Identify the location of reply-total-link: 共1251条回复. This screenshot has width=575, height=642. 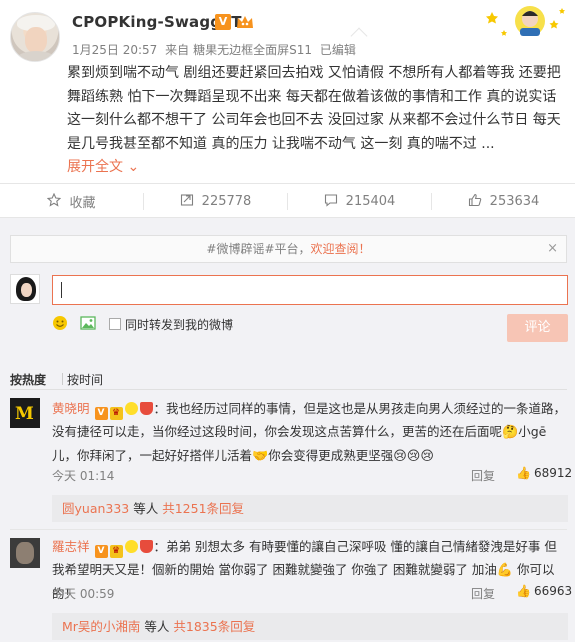
(203, 508).